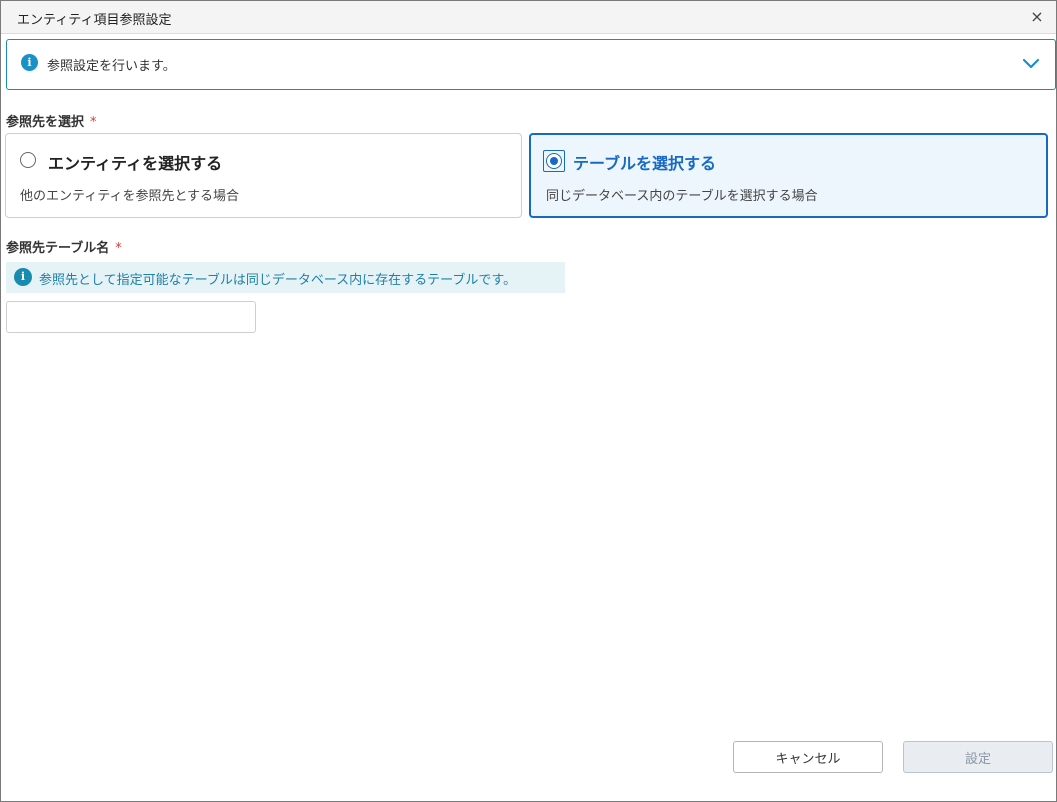 This screenshot has height=802, width=1057. Describe the element at coordinates (1031, 63) in the screenshot. I see `chevron-down-icon` at that location.